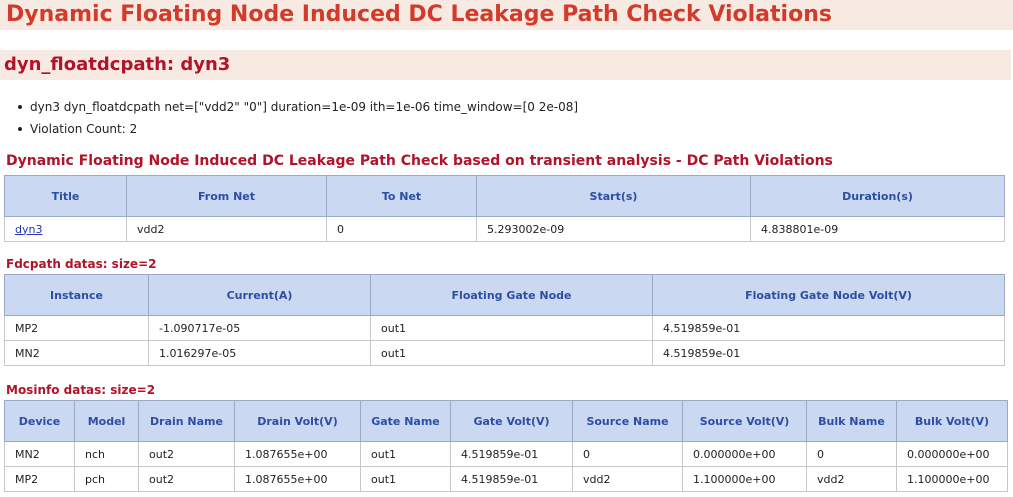 The height and width of the screenshot is (497, 1013). I want to click on column-header: Model, so click(106, 421).